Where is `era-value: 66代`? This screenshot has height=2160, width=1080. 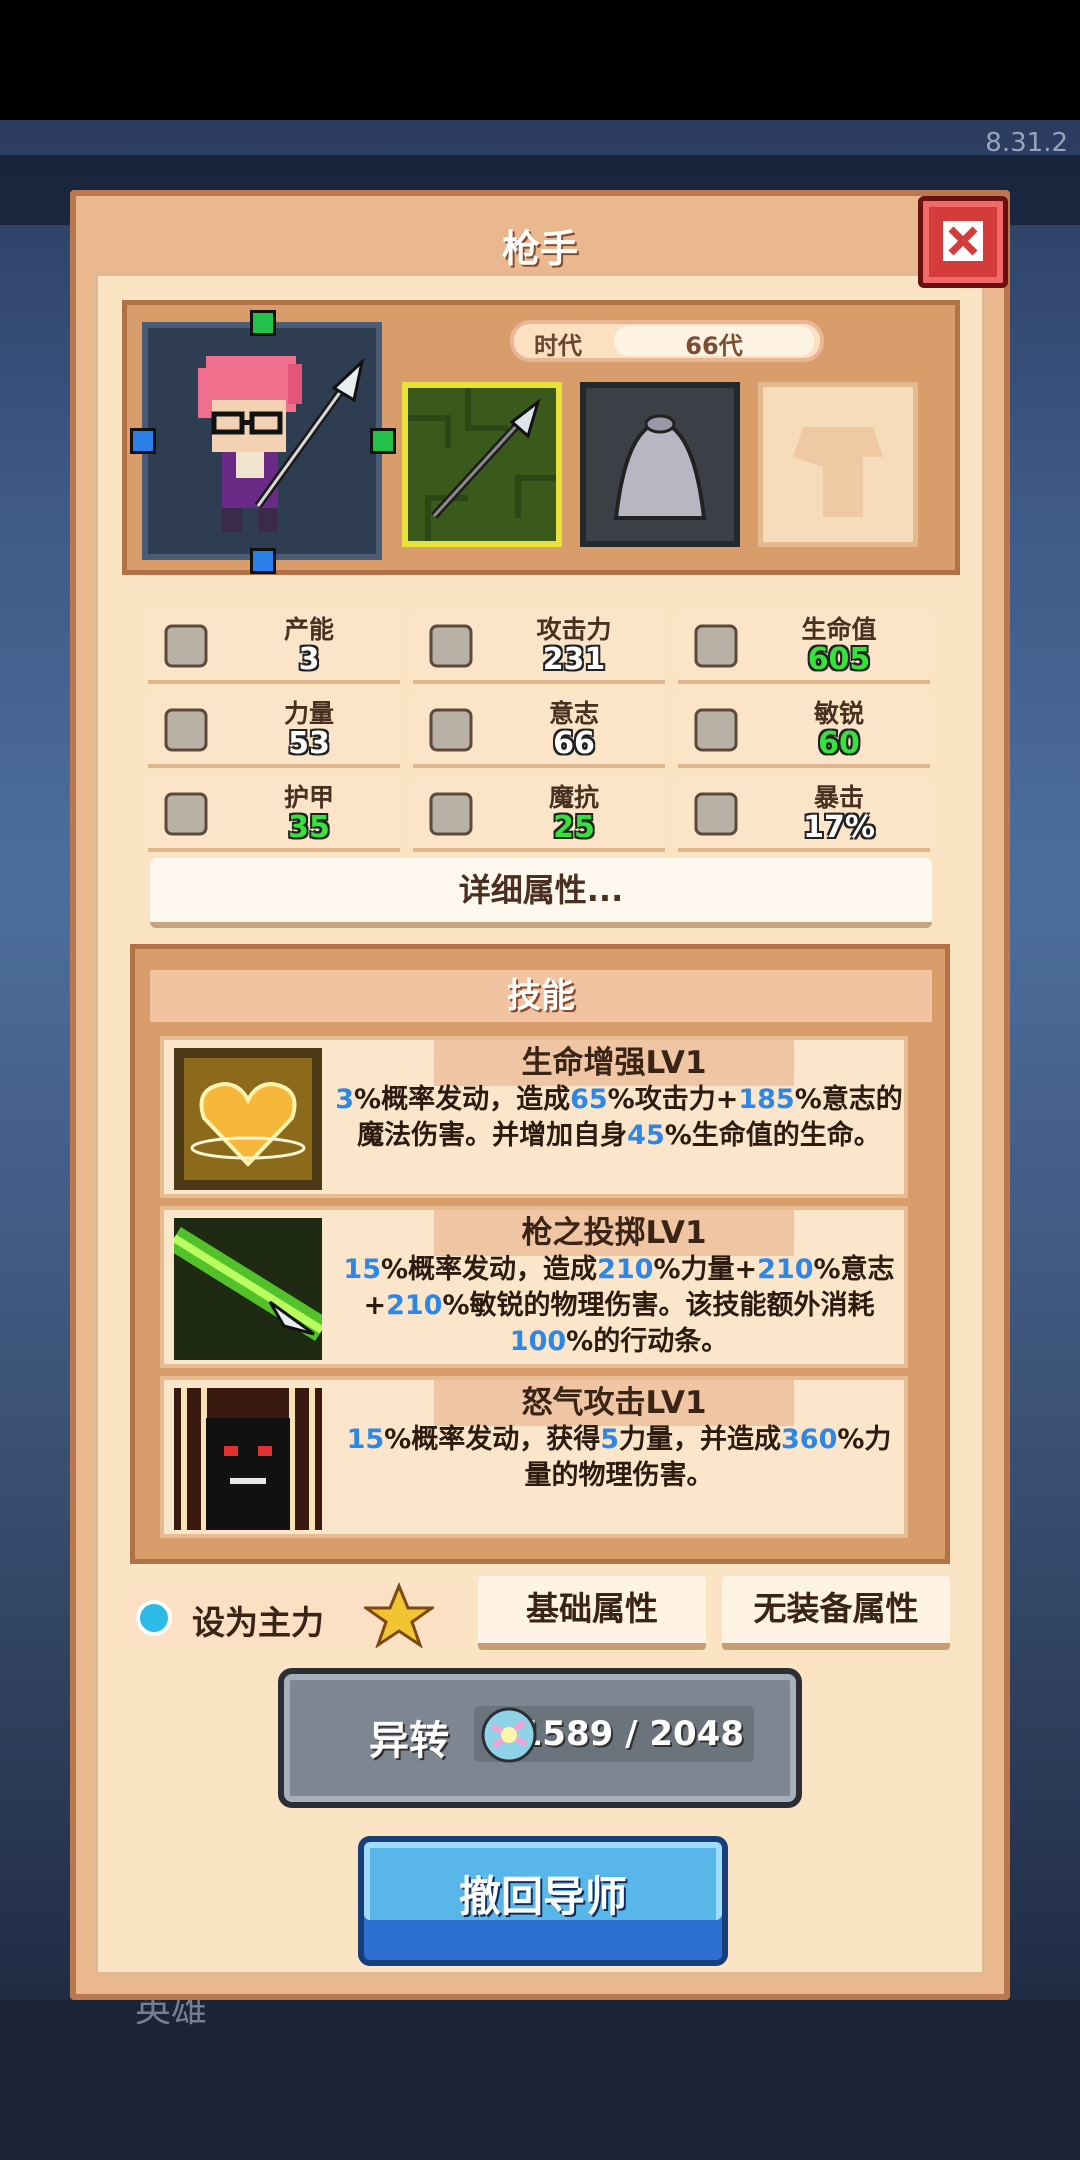 era-value: 66代 is located at coordinates (714, 343).